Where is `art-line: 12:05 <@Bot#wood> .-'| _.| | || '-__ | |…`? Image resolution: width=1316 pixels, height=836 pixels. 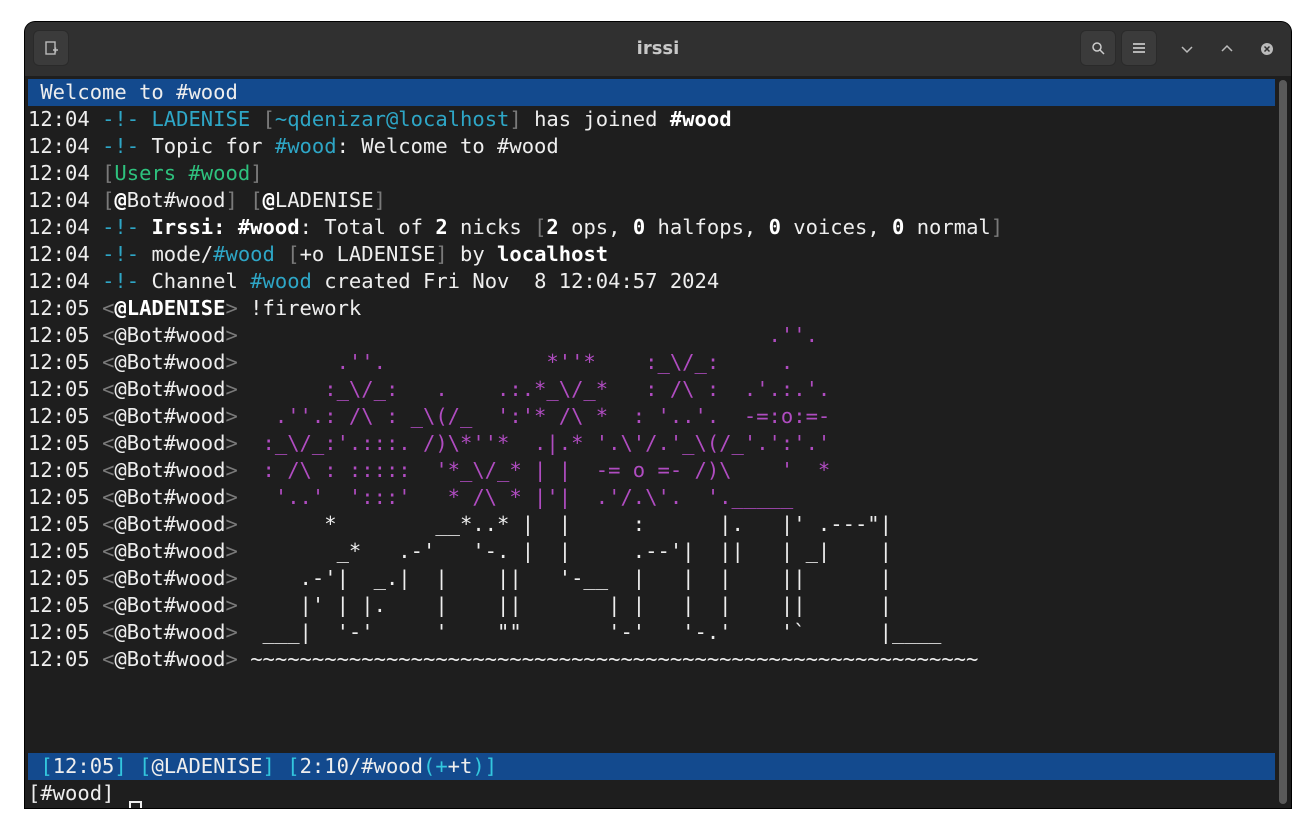 art-line: 12:05 <@Bot#wood> .-'| _.| | || '-__ | |… is located at coordinates (460, 578).